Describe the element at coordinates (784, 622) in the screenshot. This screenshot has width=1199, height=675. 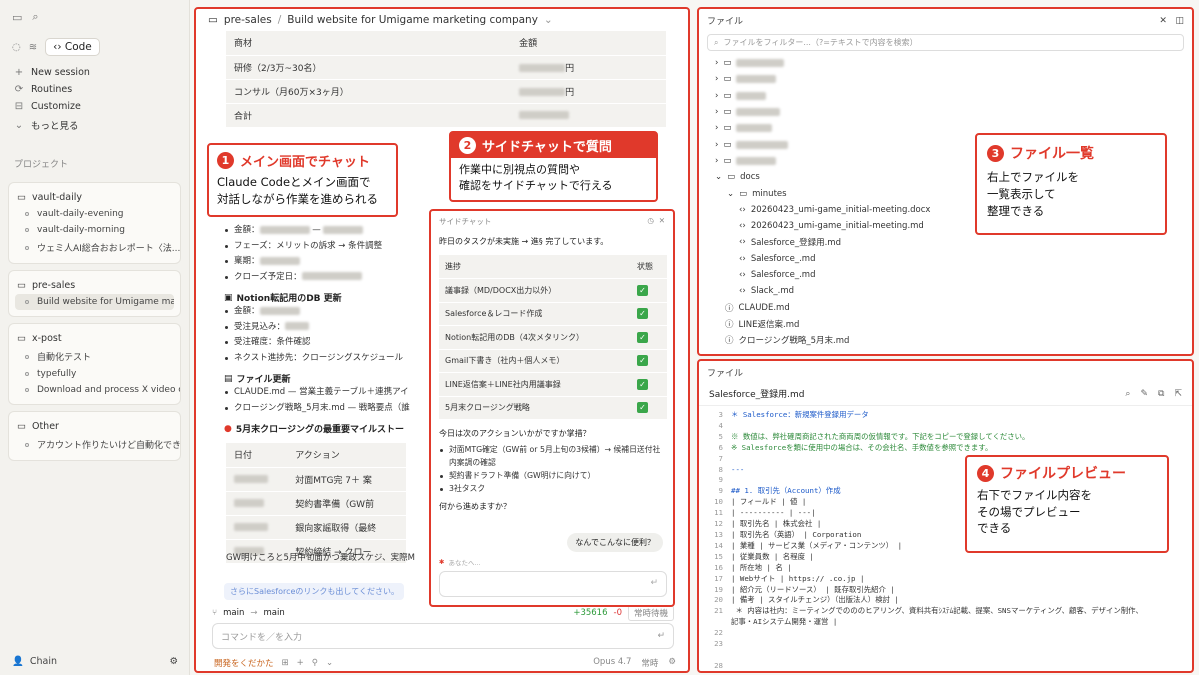
I see `code-text: 記事・AIシステム開発・運営 |` at that location.